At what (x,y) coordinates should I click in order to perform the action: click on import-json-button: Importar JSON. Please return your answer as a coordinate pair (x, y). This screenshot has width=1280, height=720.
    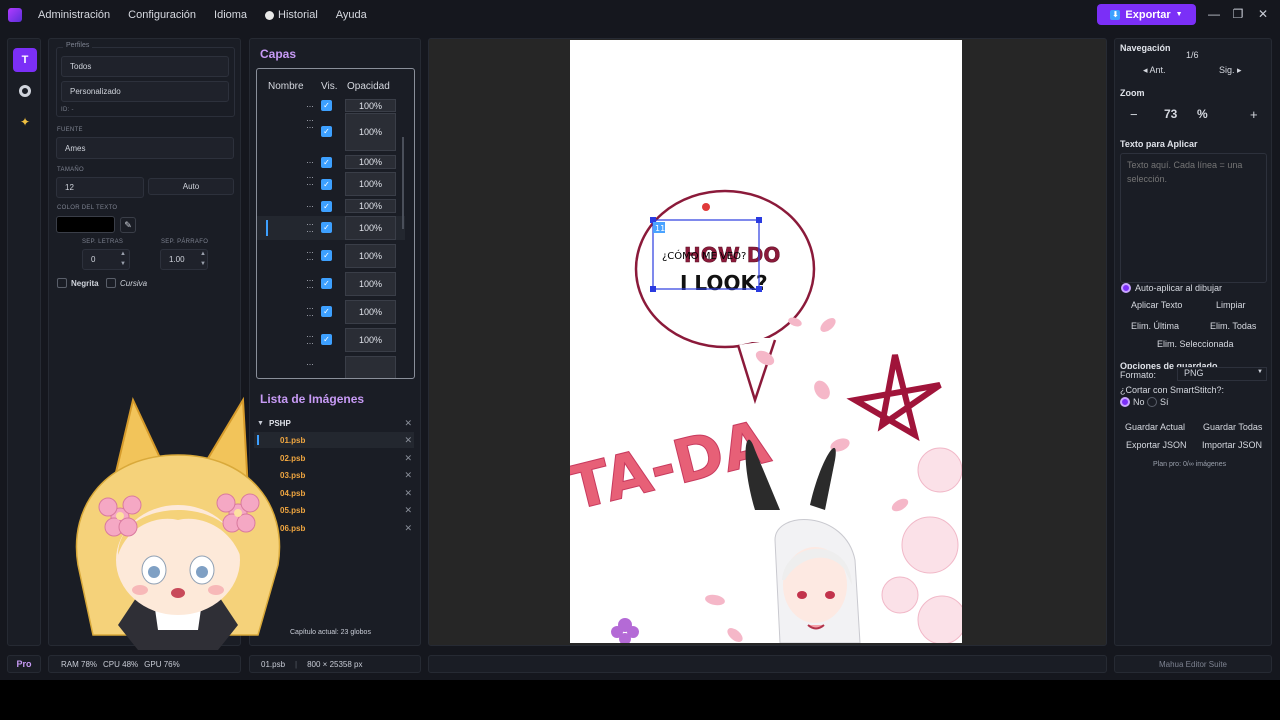
    Looking at the image, I should click on (1232, 445).